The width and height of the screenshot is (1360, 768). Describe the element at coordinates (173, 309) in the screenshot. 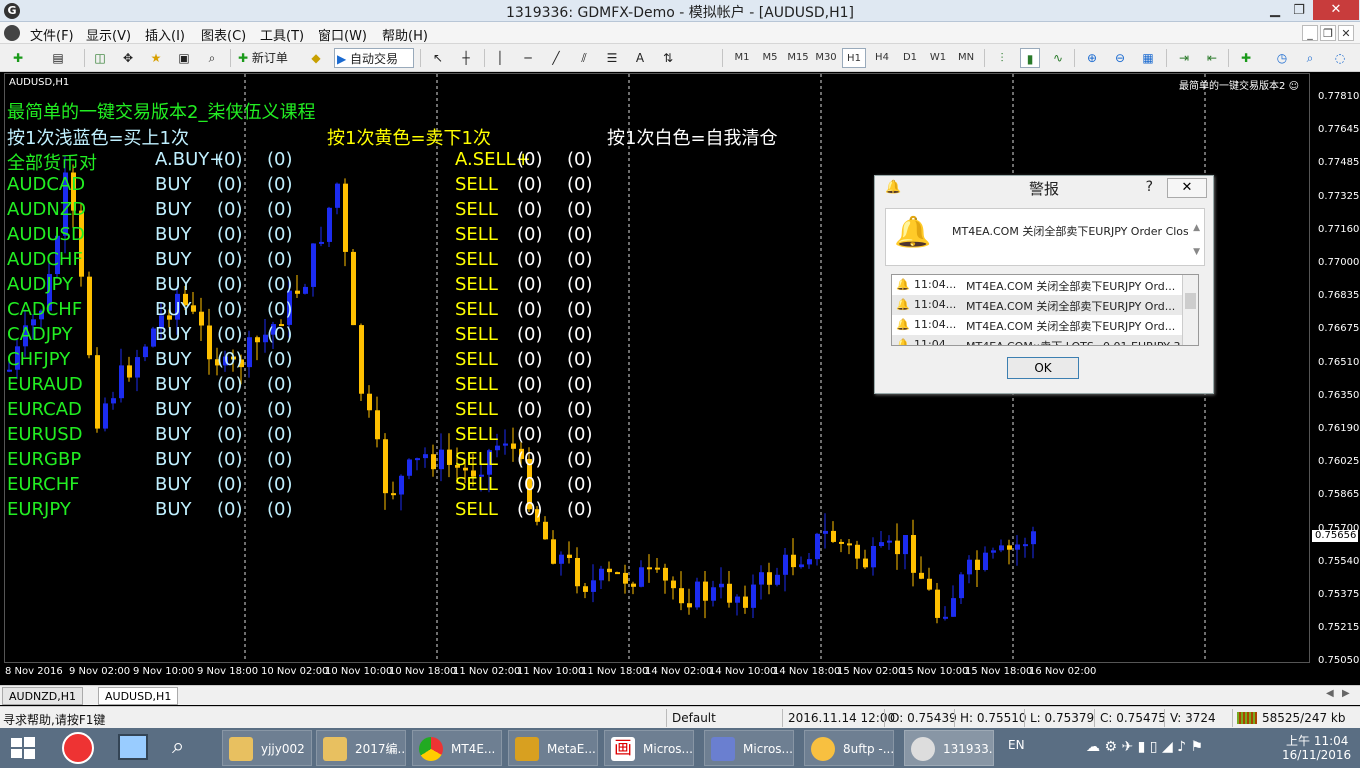

I see `buy-button-cadchf: BUY` at that location.